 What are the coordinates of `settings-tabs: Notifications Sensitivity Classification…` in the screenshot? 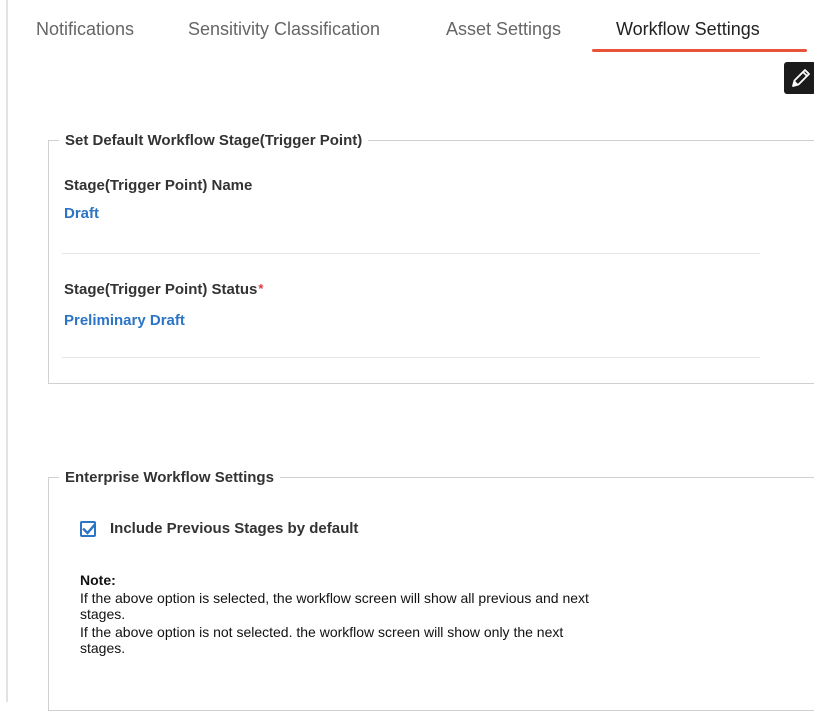 It's located at (398, 34).